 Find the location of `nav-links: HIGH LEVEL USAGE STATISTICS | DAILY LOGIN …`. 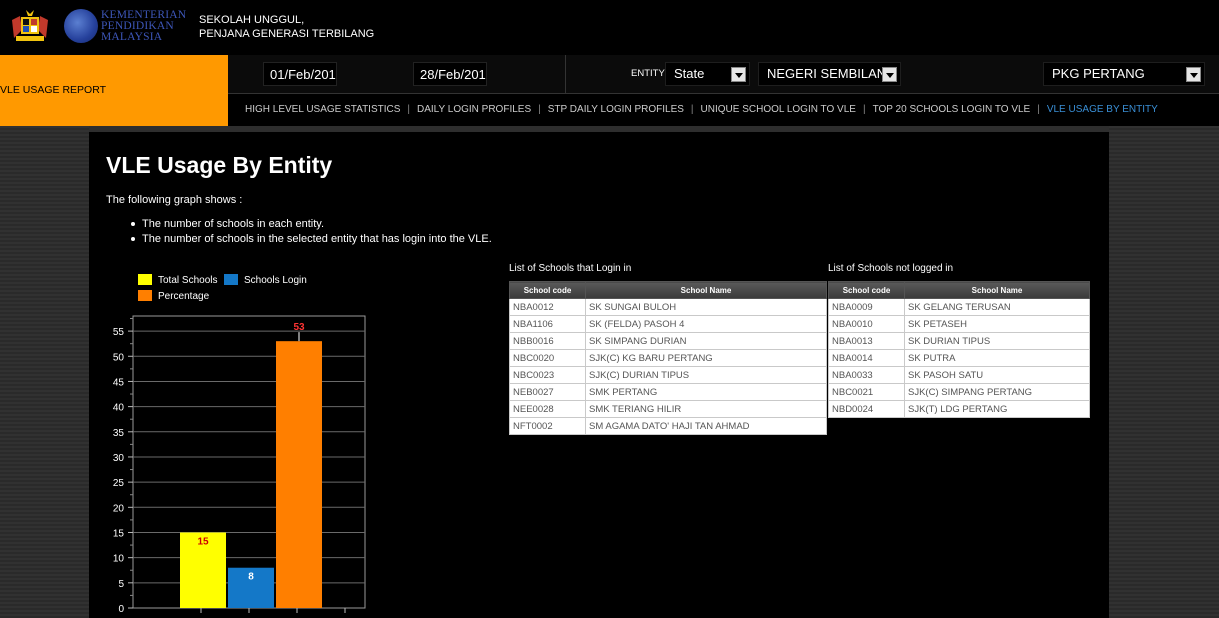

nav-links: HIGH LEVEL USAGE STATISTICS | DAILY LOGIN … is located at coordinates (701, 109).